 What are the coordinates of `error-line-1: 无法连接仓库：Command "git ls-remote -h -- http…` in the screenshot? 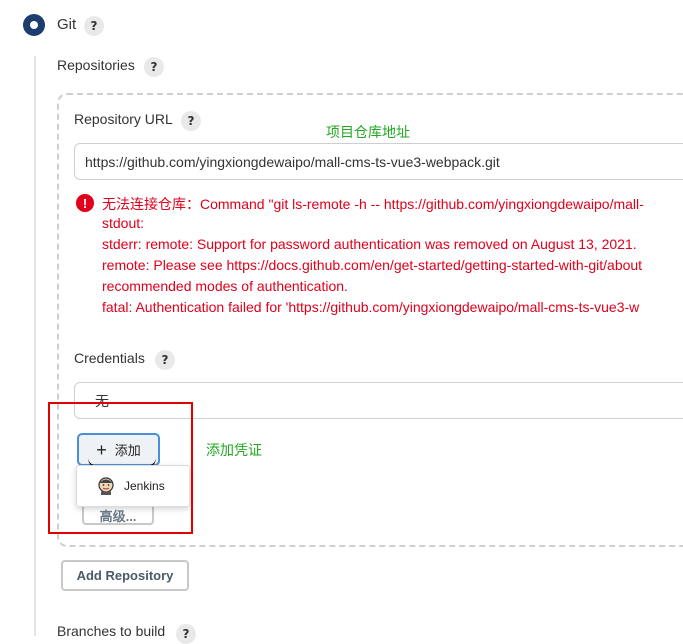 It's located at (373, 204).